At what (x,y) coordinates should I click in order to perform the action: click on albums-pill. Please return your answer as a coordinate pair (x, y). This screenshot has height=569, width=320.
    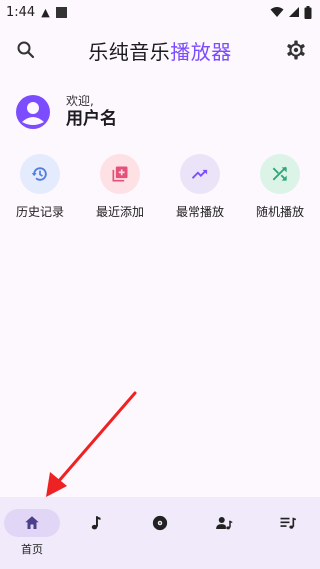
    Looking at the image, I should click on (160, 523).